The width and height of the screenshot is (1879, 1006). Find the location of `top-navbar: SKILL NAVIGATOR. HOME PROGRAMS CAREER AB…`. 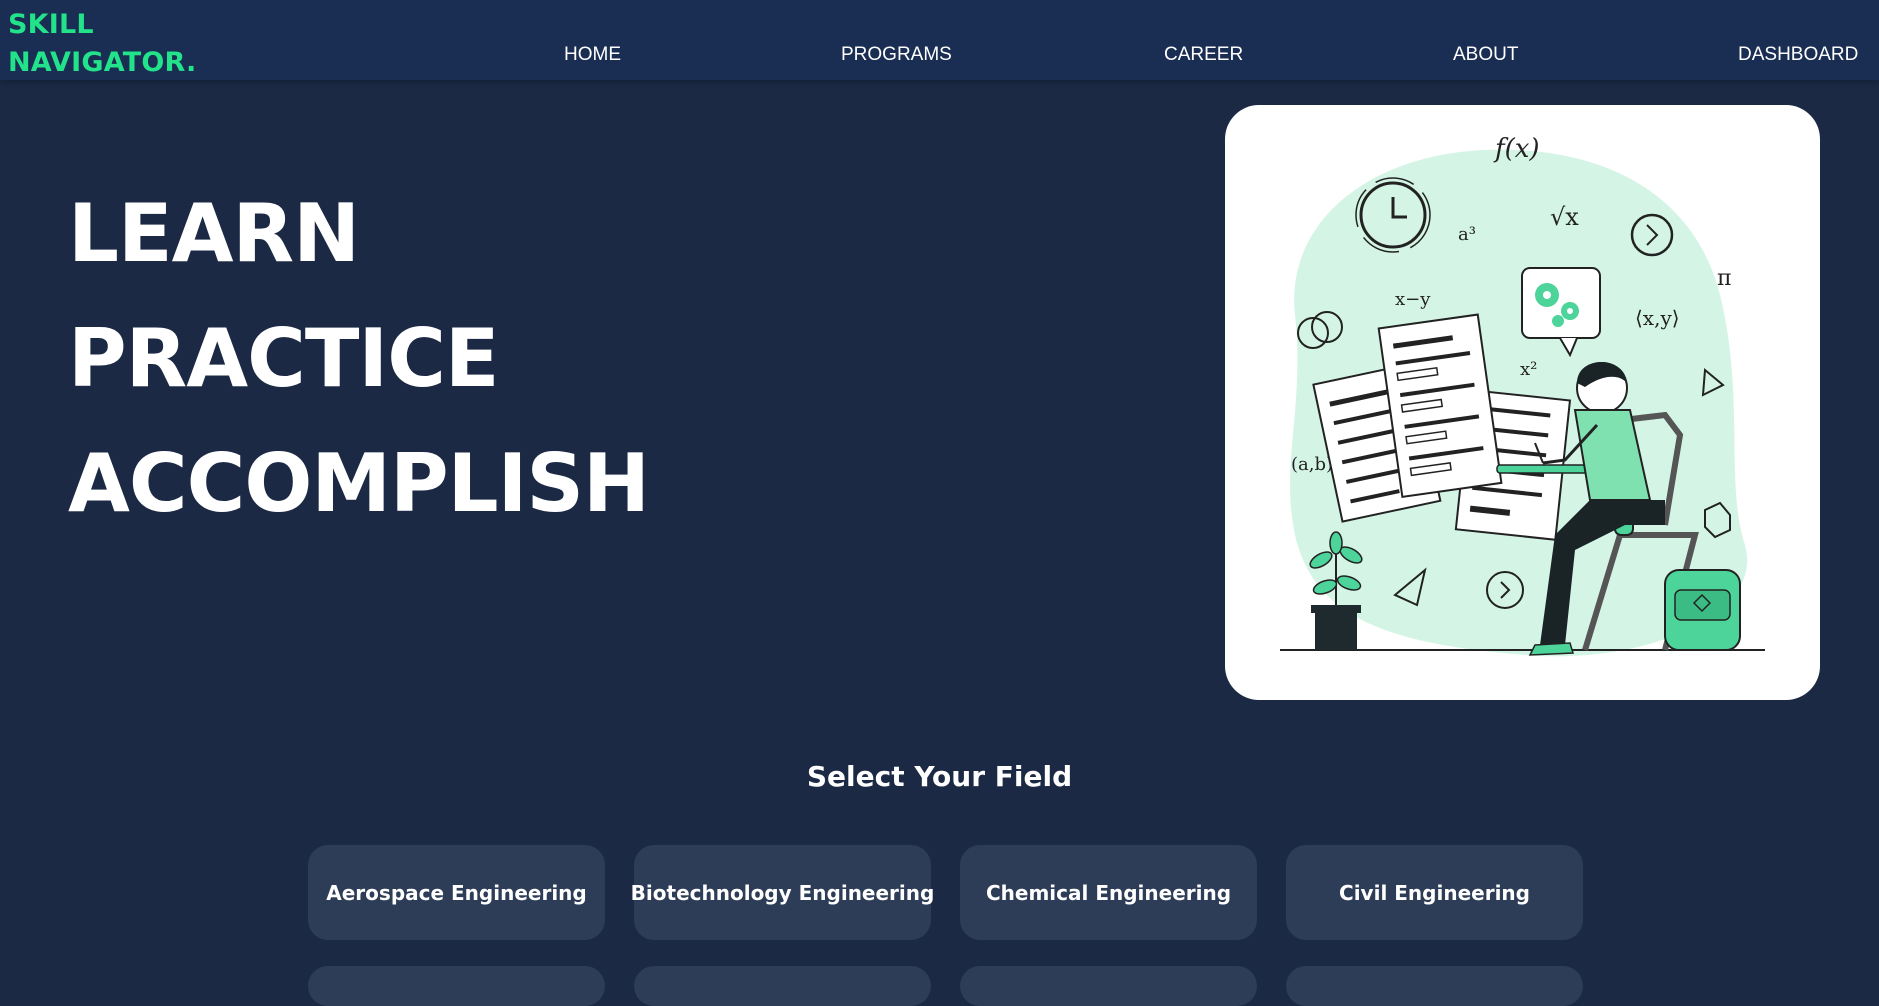

top-navbar: SKILL NAVIGATOR. HOME PROGRAMS CAREER AB… is located at coordinates (939, 40).